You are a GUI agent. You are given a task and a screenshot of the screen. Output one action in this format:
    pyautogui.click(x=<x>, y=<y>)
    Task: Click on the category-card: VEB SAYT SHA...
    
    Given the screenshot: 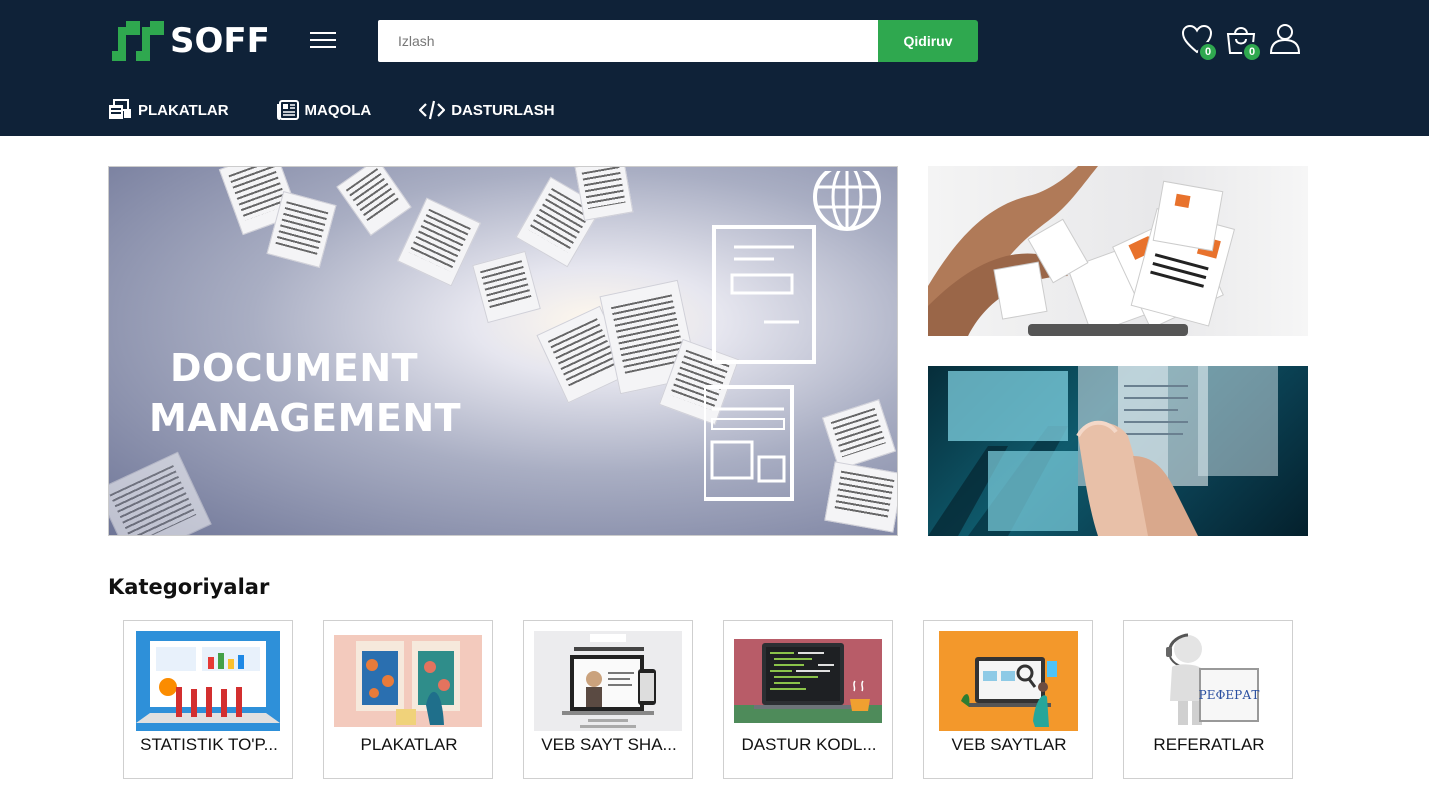 What is the action you would take?
    pyautogui.click(x=608, y=699)
    